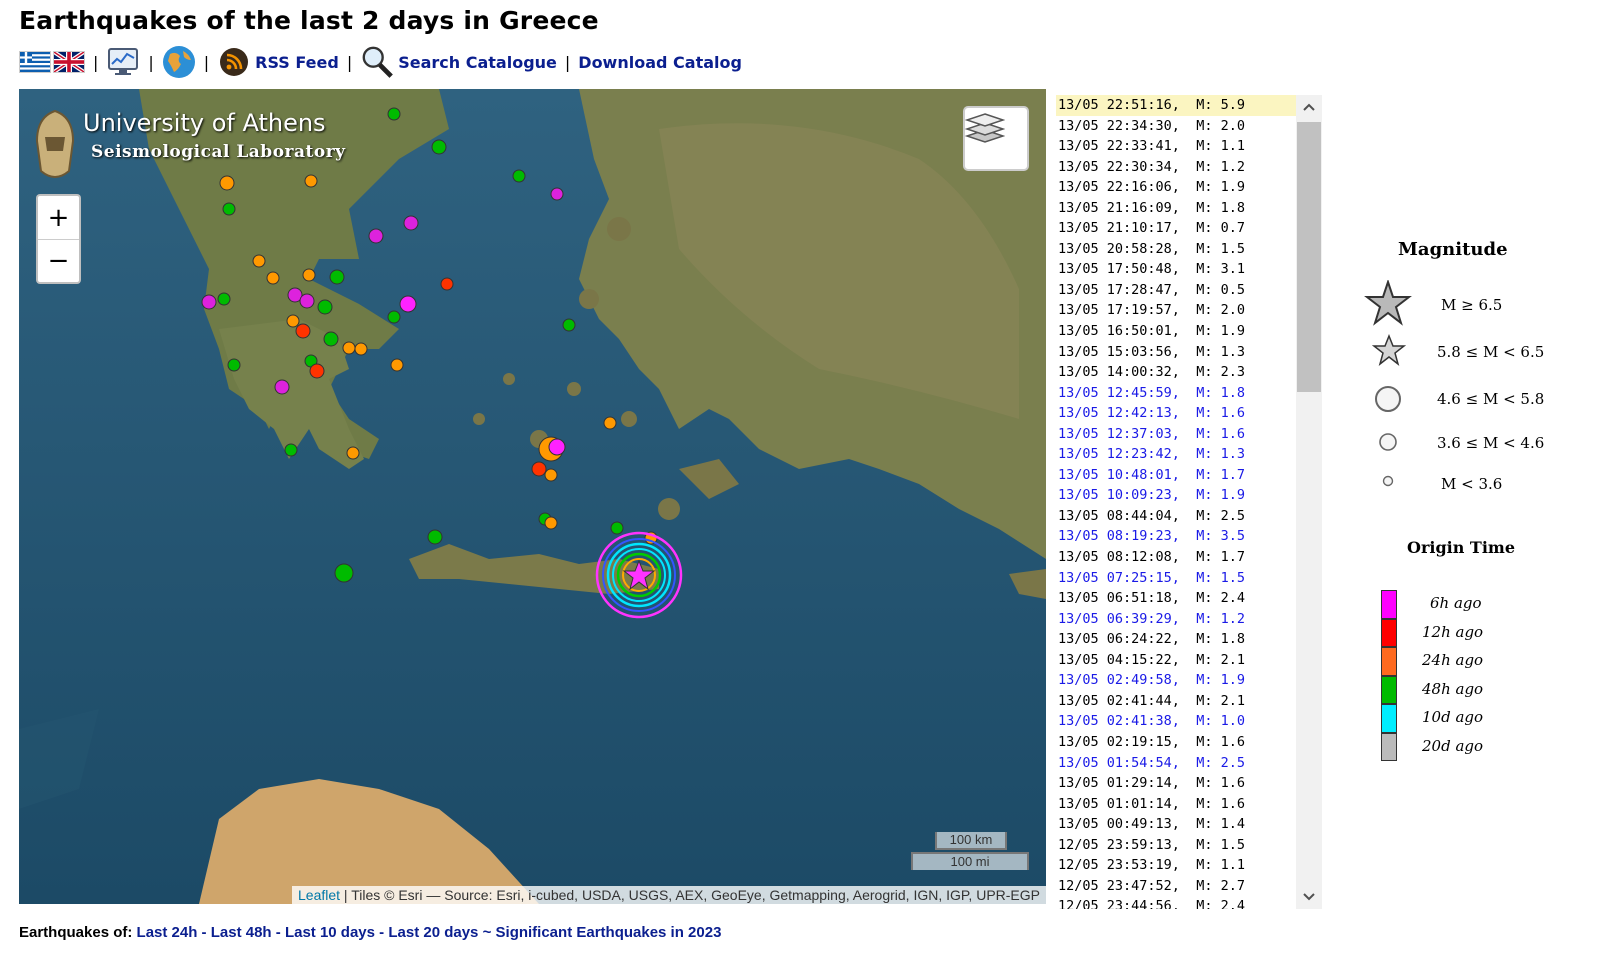 This screenshot has height=977, width=1603. I want to click on quake-time: 13/05 02:41:44,, so click(1119, 700).